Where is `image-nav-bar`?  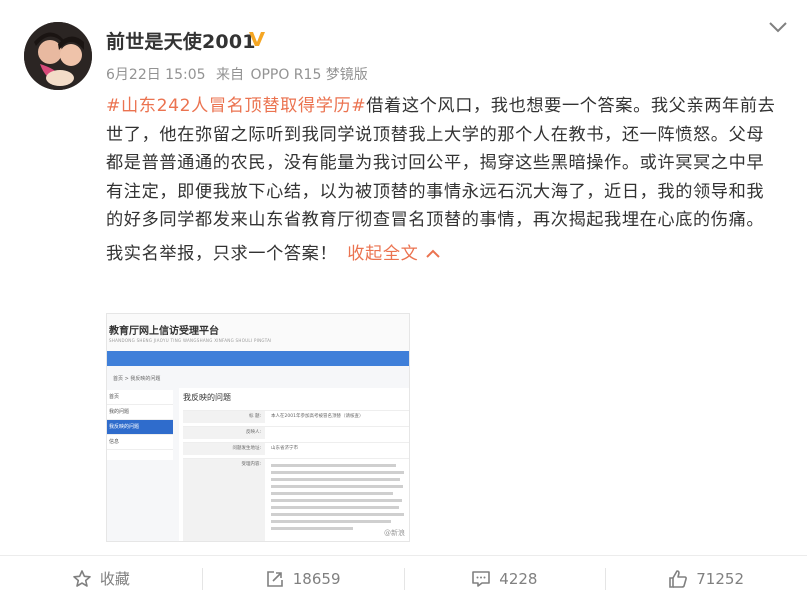
image-nav-bar is located at coordinates (258, 358).